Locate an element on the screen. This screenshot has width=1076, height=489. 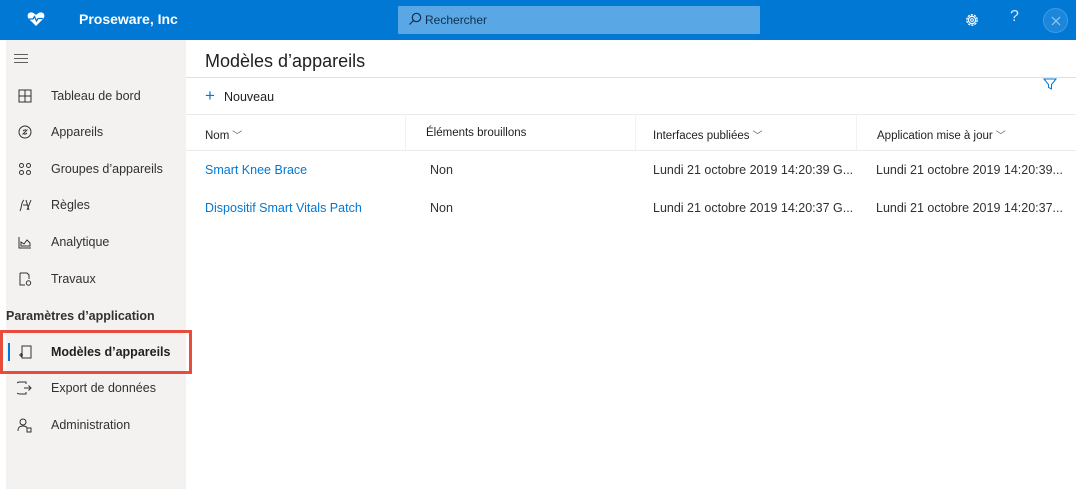
settings-gear-icon is located at coordinates (972, 20).